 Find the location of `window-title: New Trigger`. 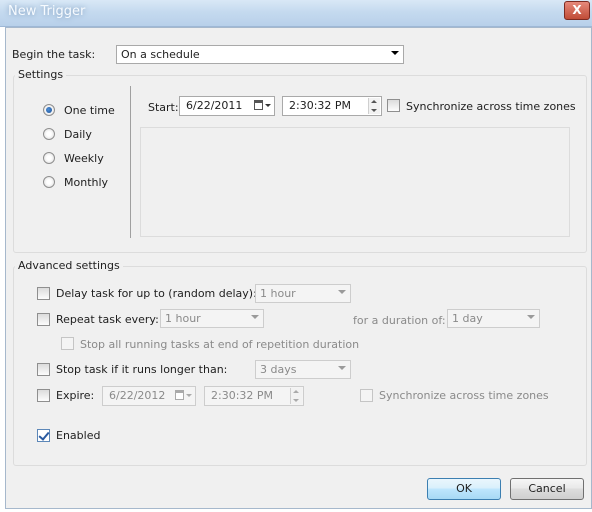

window-title: New Trigger is located at coordinates (47, 11).